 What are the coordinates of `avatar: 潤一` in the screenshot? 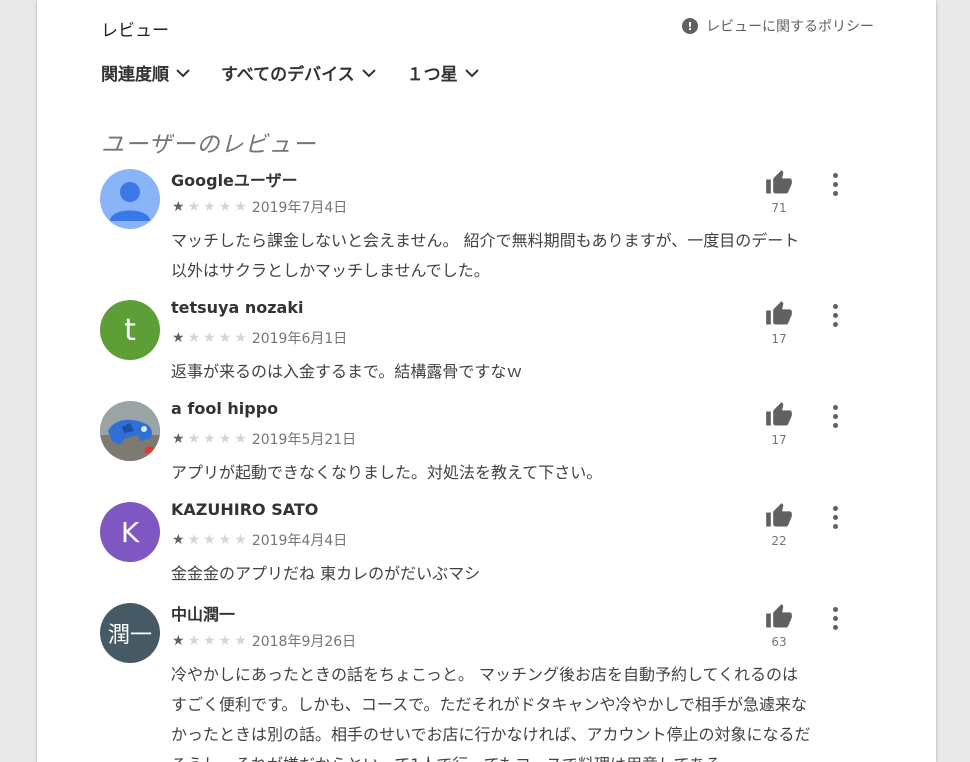 It's located at (130, 633).